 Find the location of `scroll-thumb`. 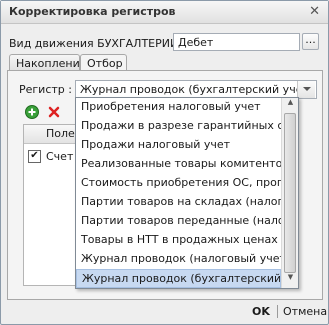

scroll-thumb is located at coordinates (290, 193).